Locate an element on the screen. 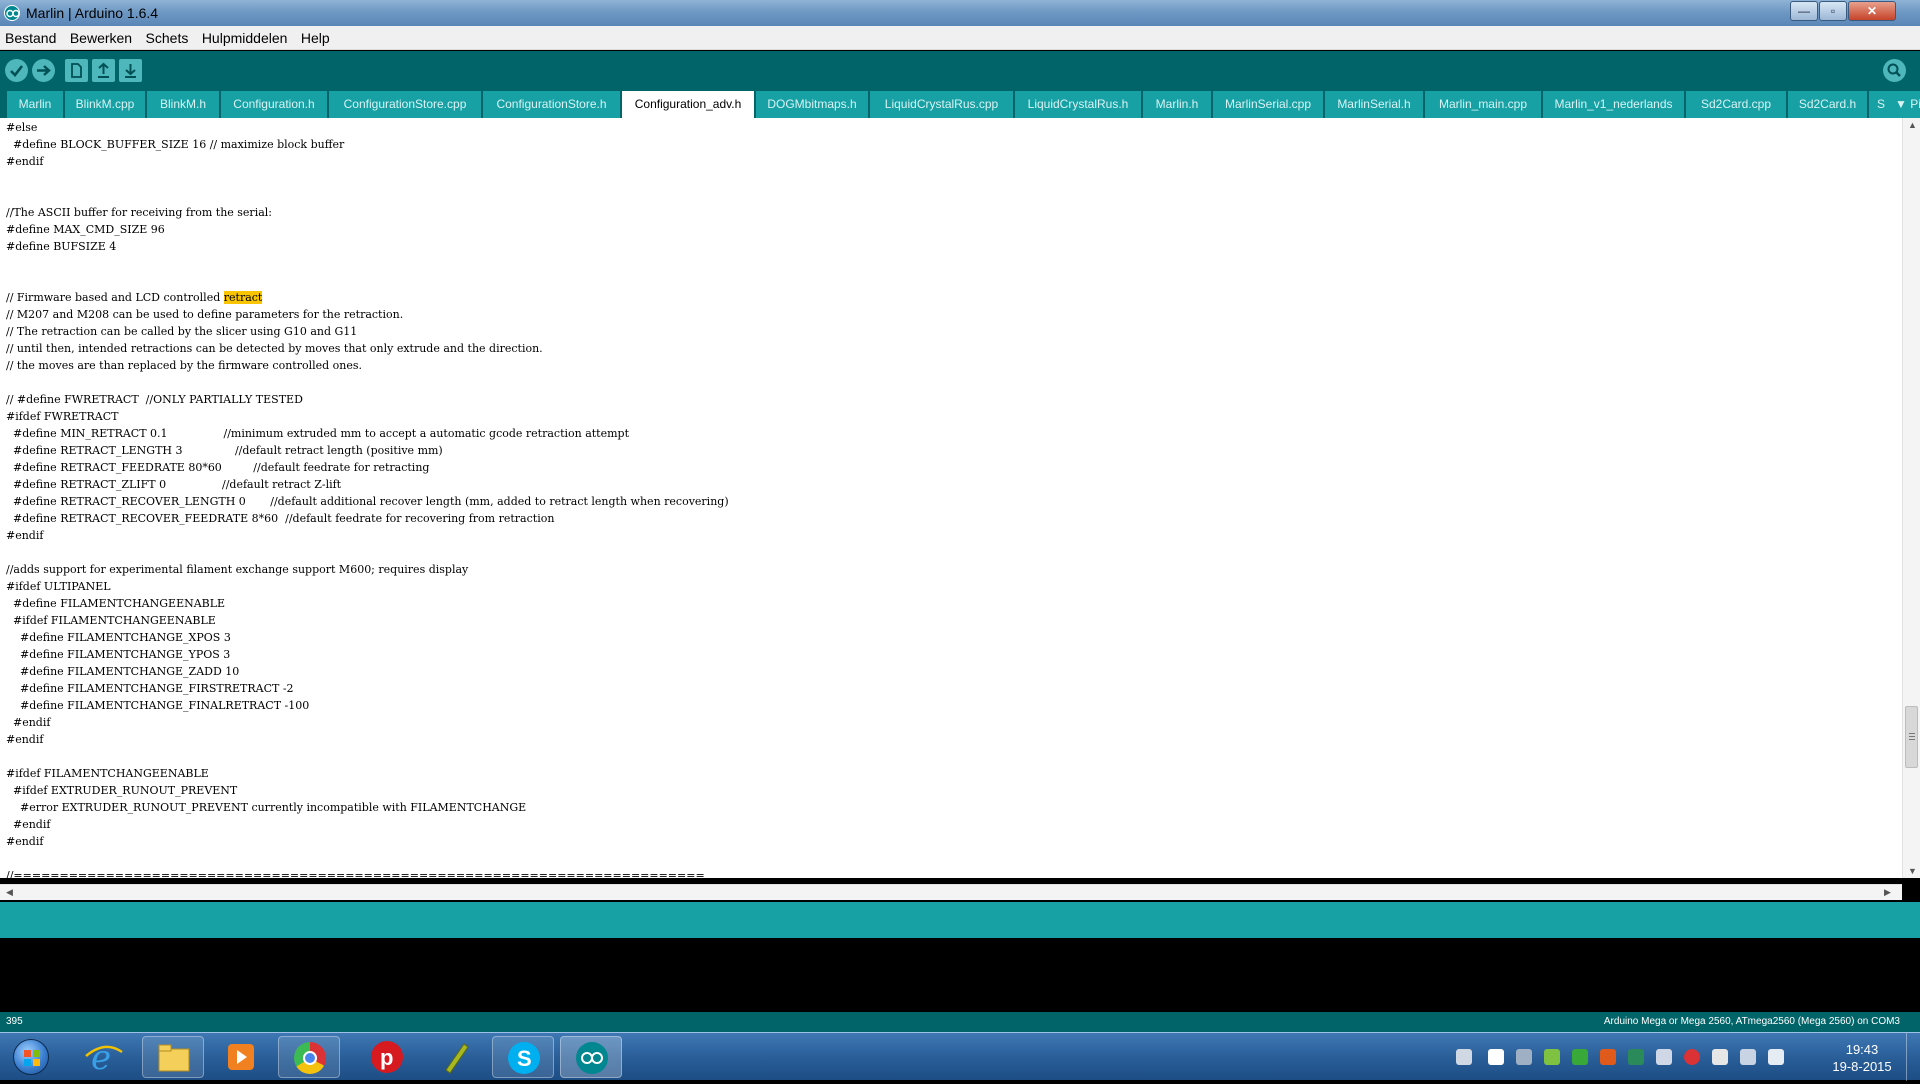 This screenshot has height=1084, width=1920. tab-marlin: Marlin is located at coordinates (35, 104).